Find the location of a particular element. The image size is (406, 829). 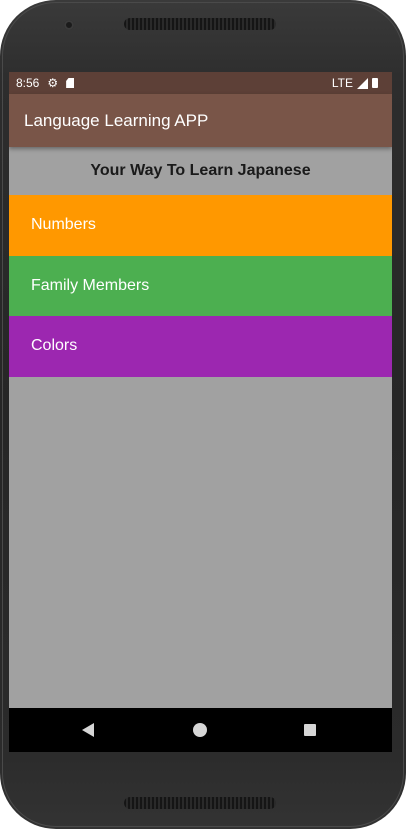

sd-card-icon is located at coordinates (70, 83).